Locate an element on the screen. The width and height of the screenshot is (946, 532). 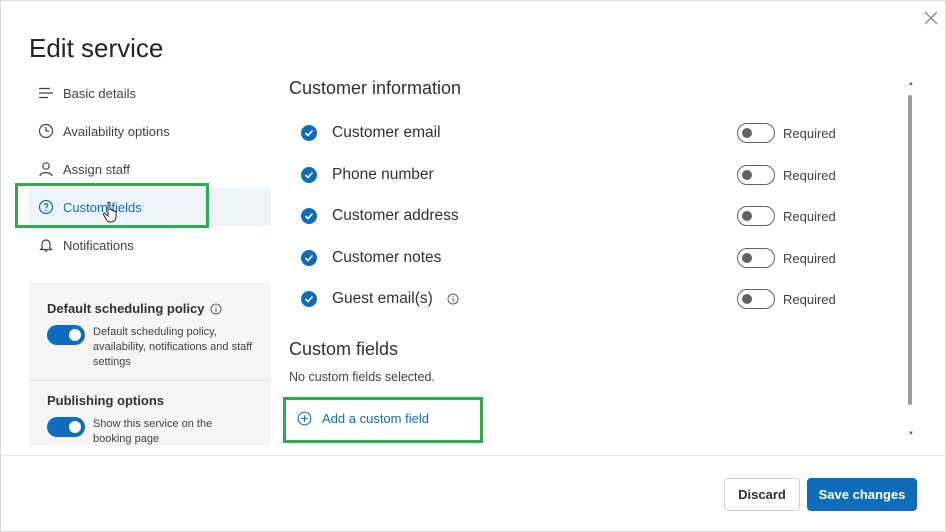
lines-icon is located at coordinates (46, 93).